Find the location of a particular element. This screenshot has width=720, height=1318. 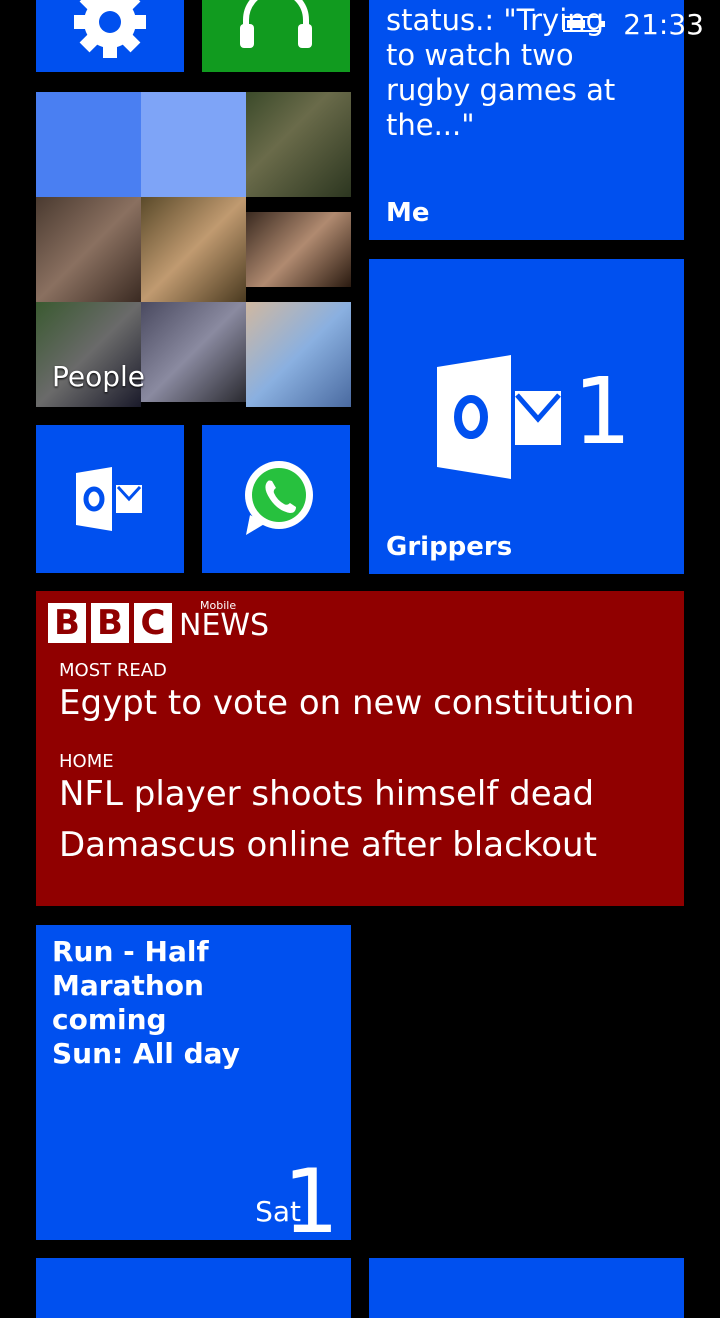

whatsapp-tile is located at coordinates (276, 499).